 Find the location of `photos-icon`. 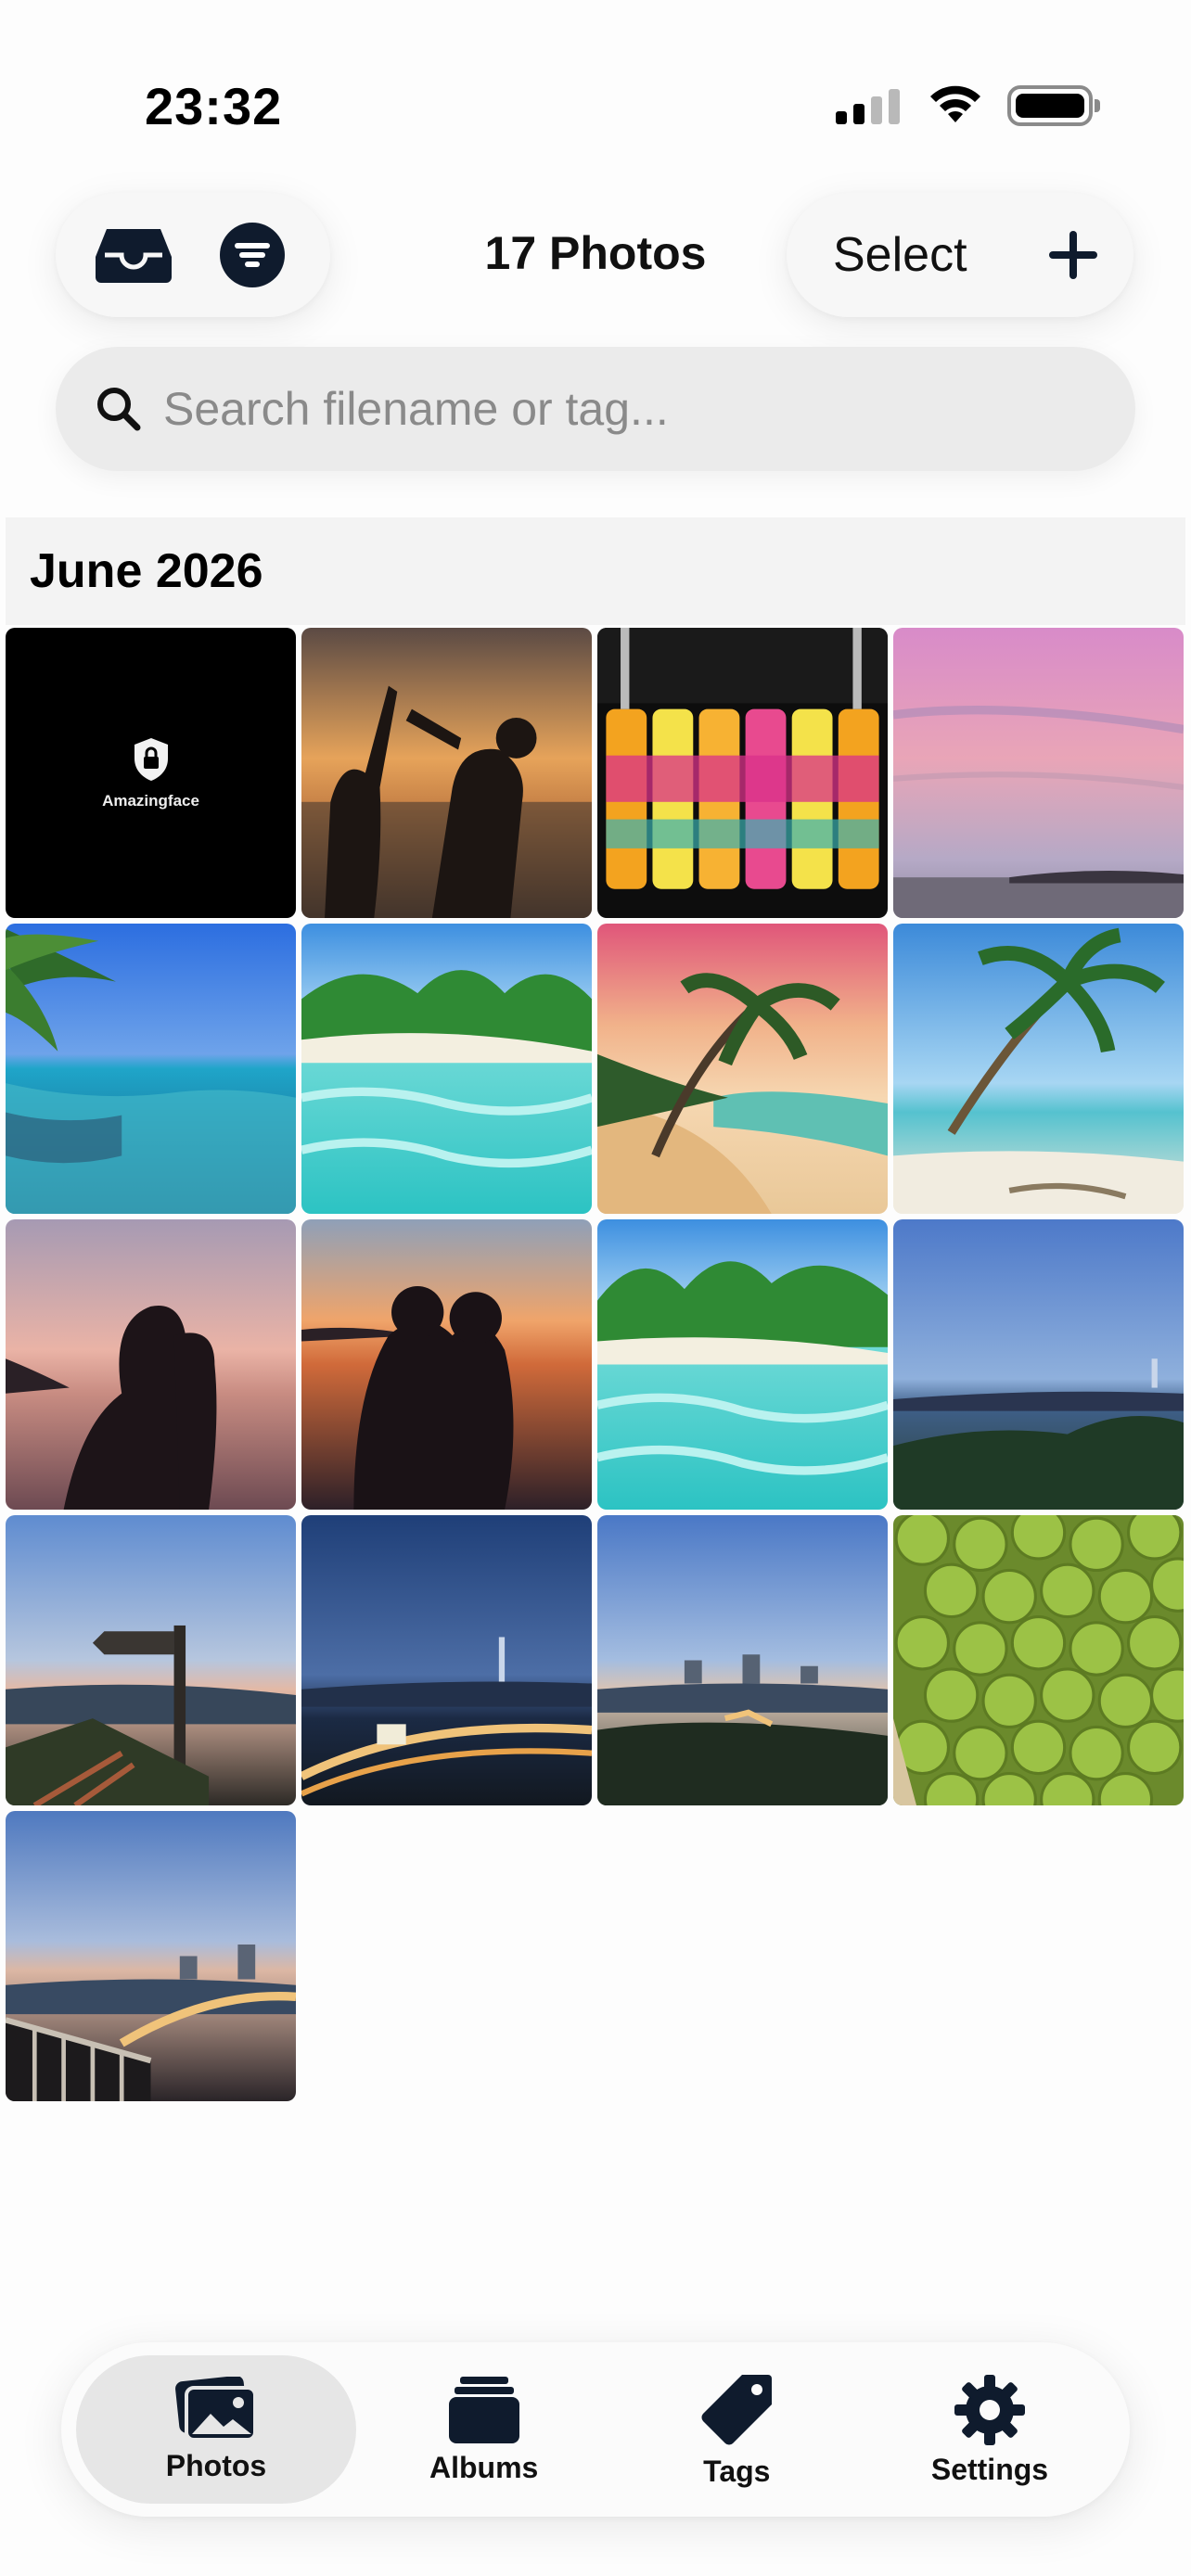

photos-icon is located at coordinates (216, 2409).